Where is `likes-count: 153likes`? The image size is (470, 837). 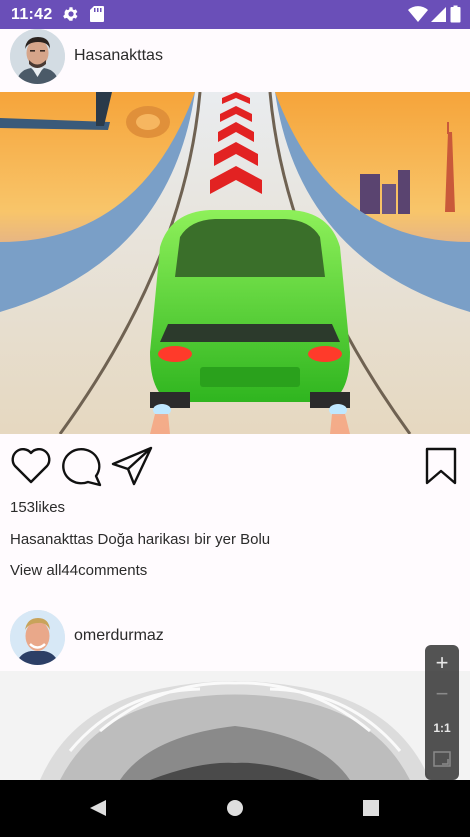 likes-count: 153likes is located at coordinates (38, 507).